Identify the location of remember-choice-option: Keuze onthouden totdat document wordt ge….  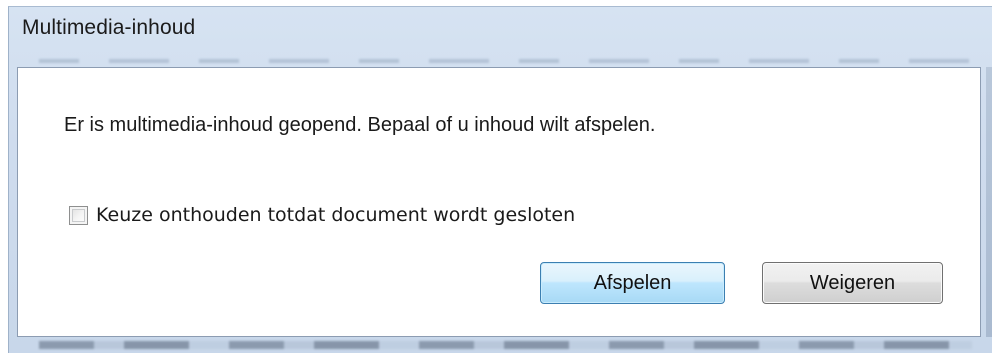
(322, 215).